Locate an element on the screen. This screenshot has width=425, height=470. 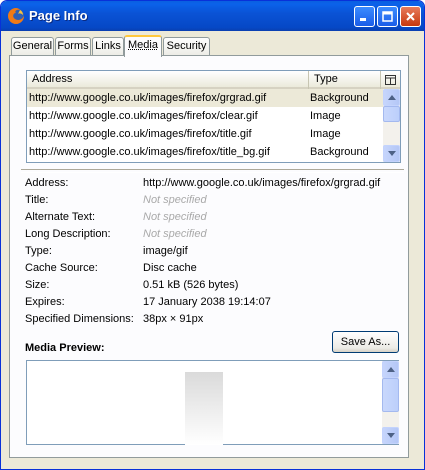
property-label: Address: is located at coordinates (47, 183).